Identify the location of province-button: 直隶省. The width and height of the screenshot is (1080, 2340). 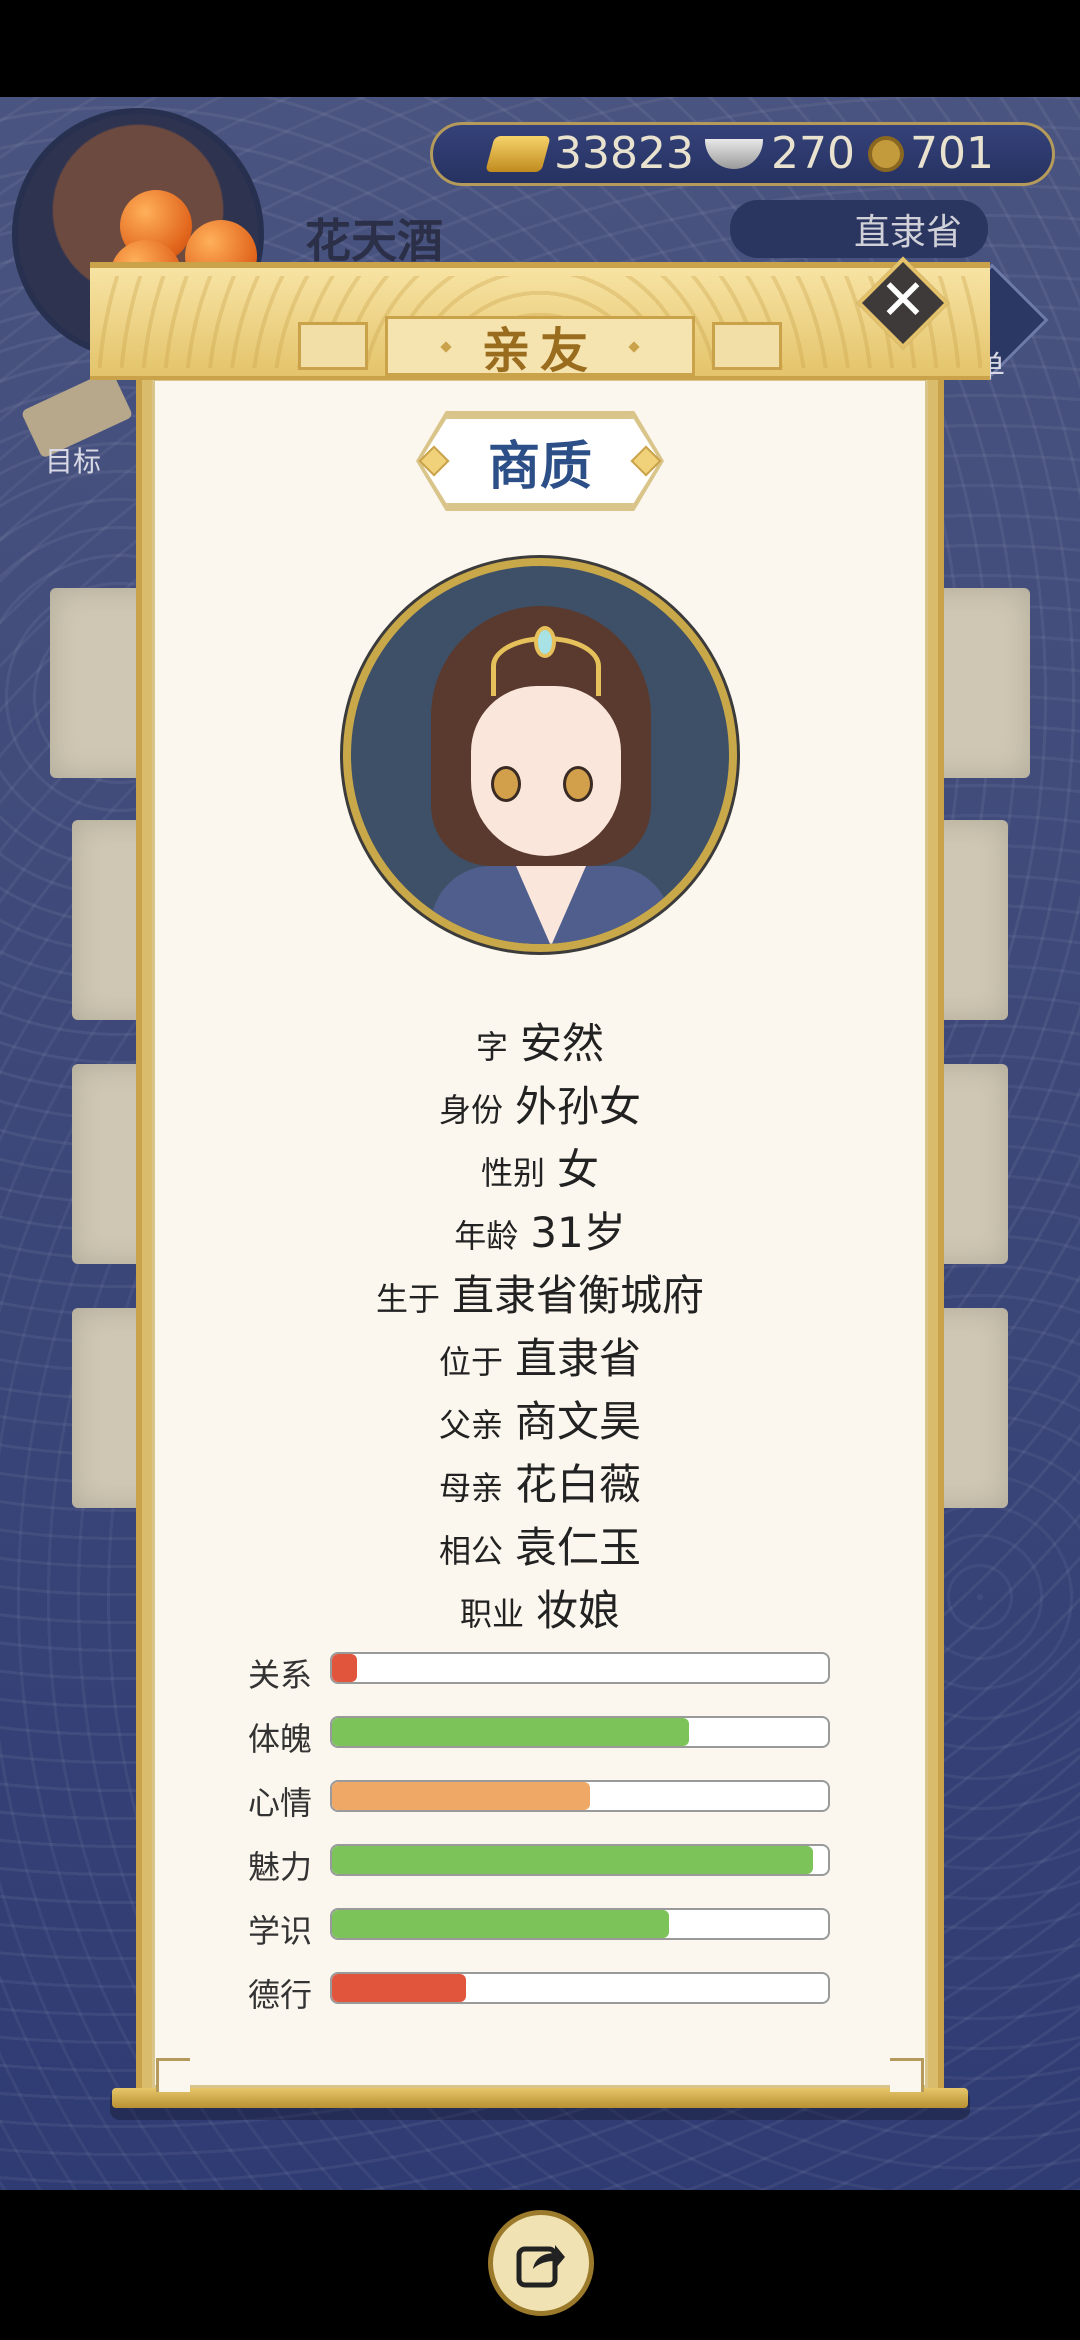
(859, 229).